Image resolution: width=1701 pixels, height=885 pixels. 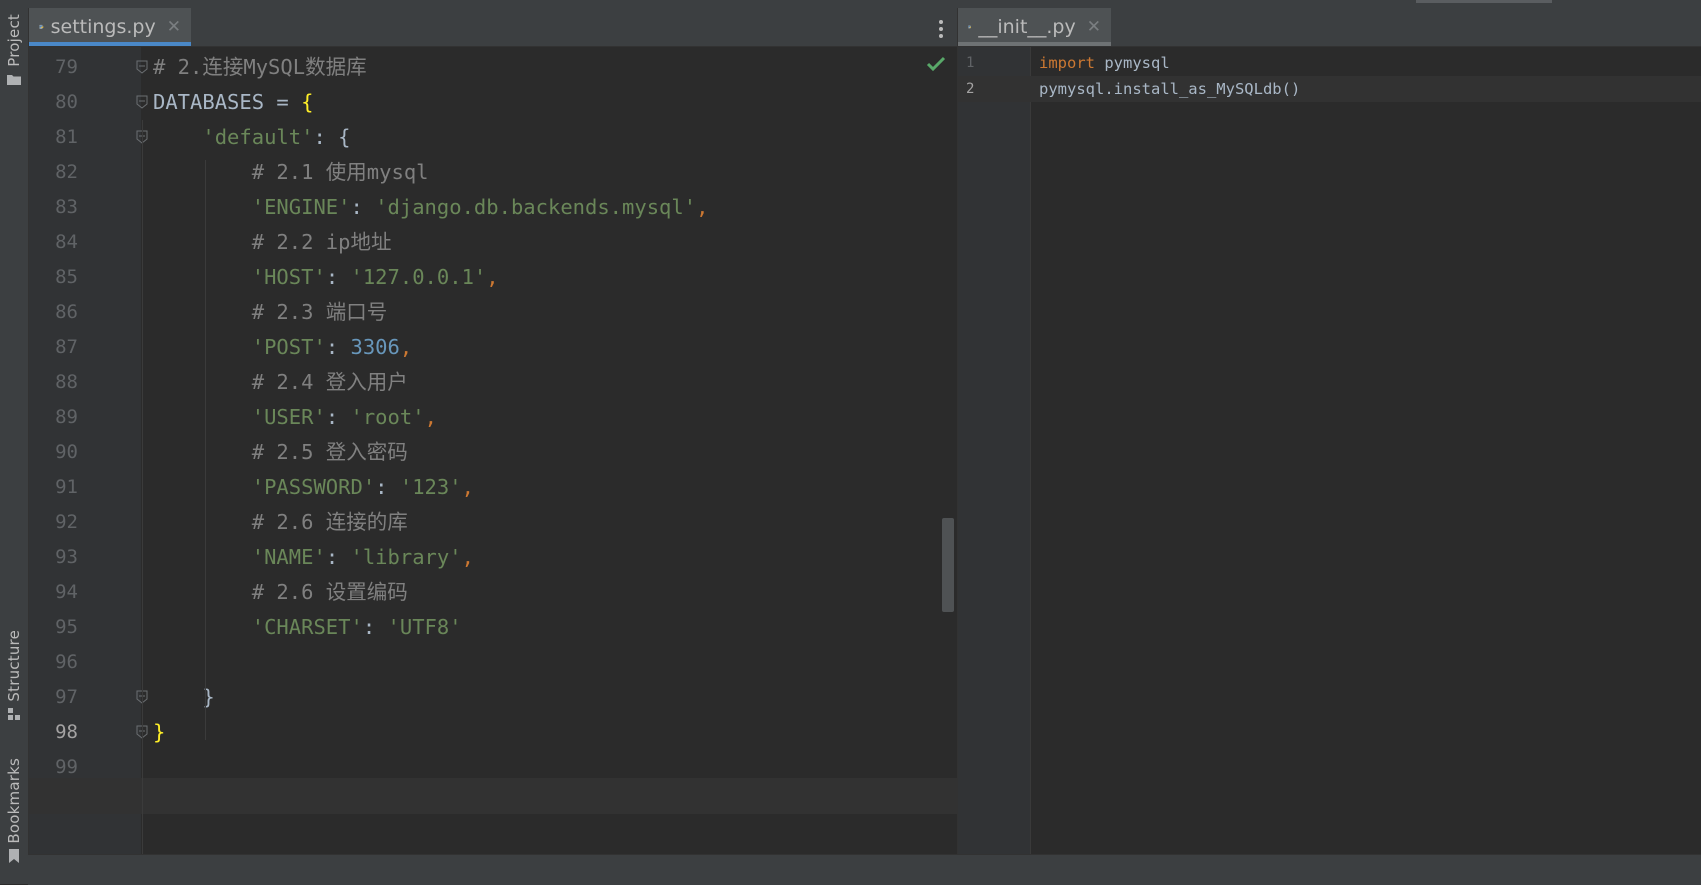 I want to click on code-line: pymysql.install_as_MySQLdb(), so click(x=1169, y=89).